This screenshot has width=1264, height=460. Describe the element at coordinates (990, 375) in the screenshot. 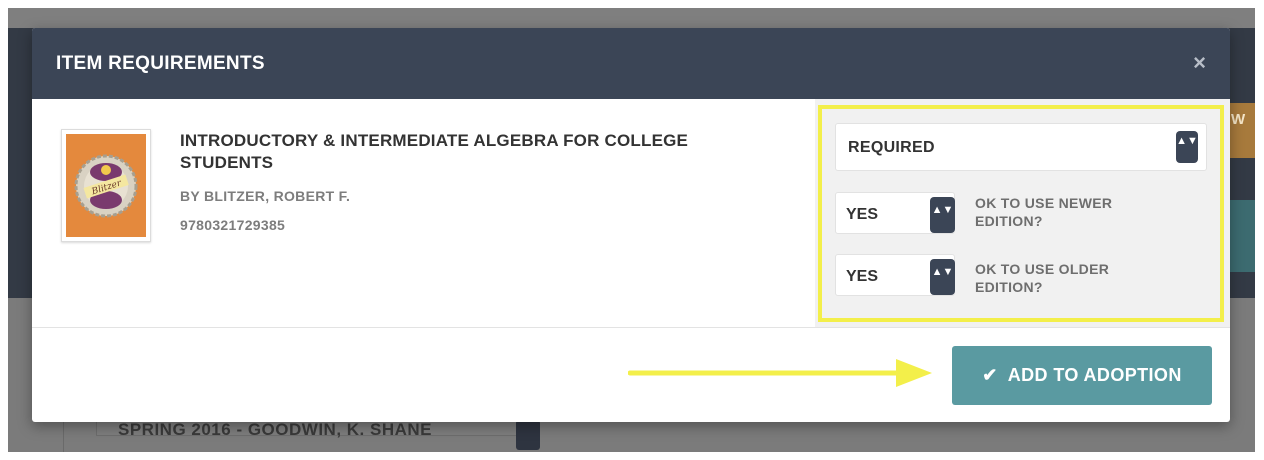

I see `check-icon: ✔` at that location.